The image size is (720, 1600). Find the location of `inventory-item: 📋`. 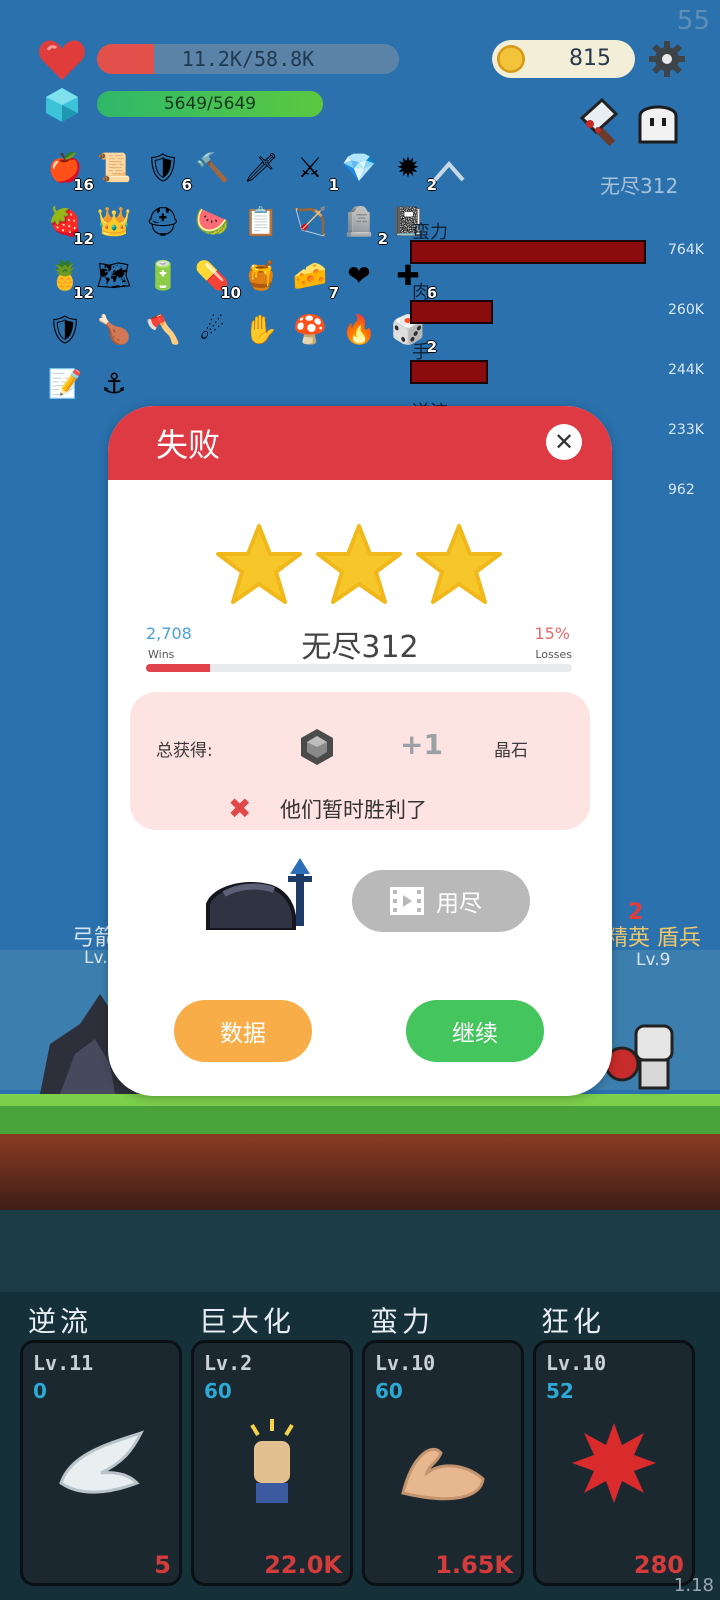

inventory-item: 📋 is located at coordinates (261, 221).